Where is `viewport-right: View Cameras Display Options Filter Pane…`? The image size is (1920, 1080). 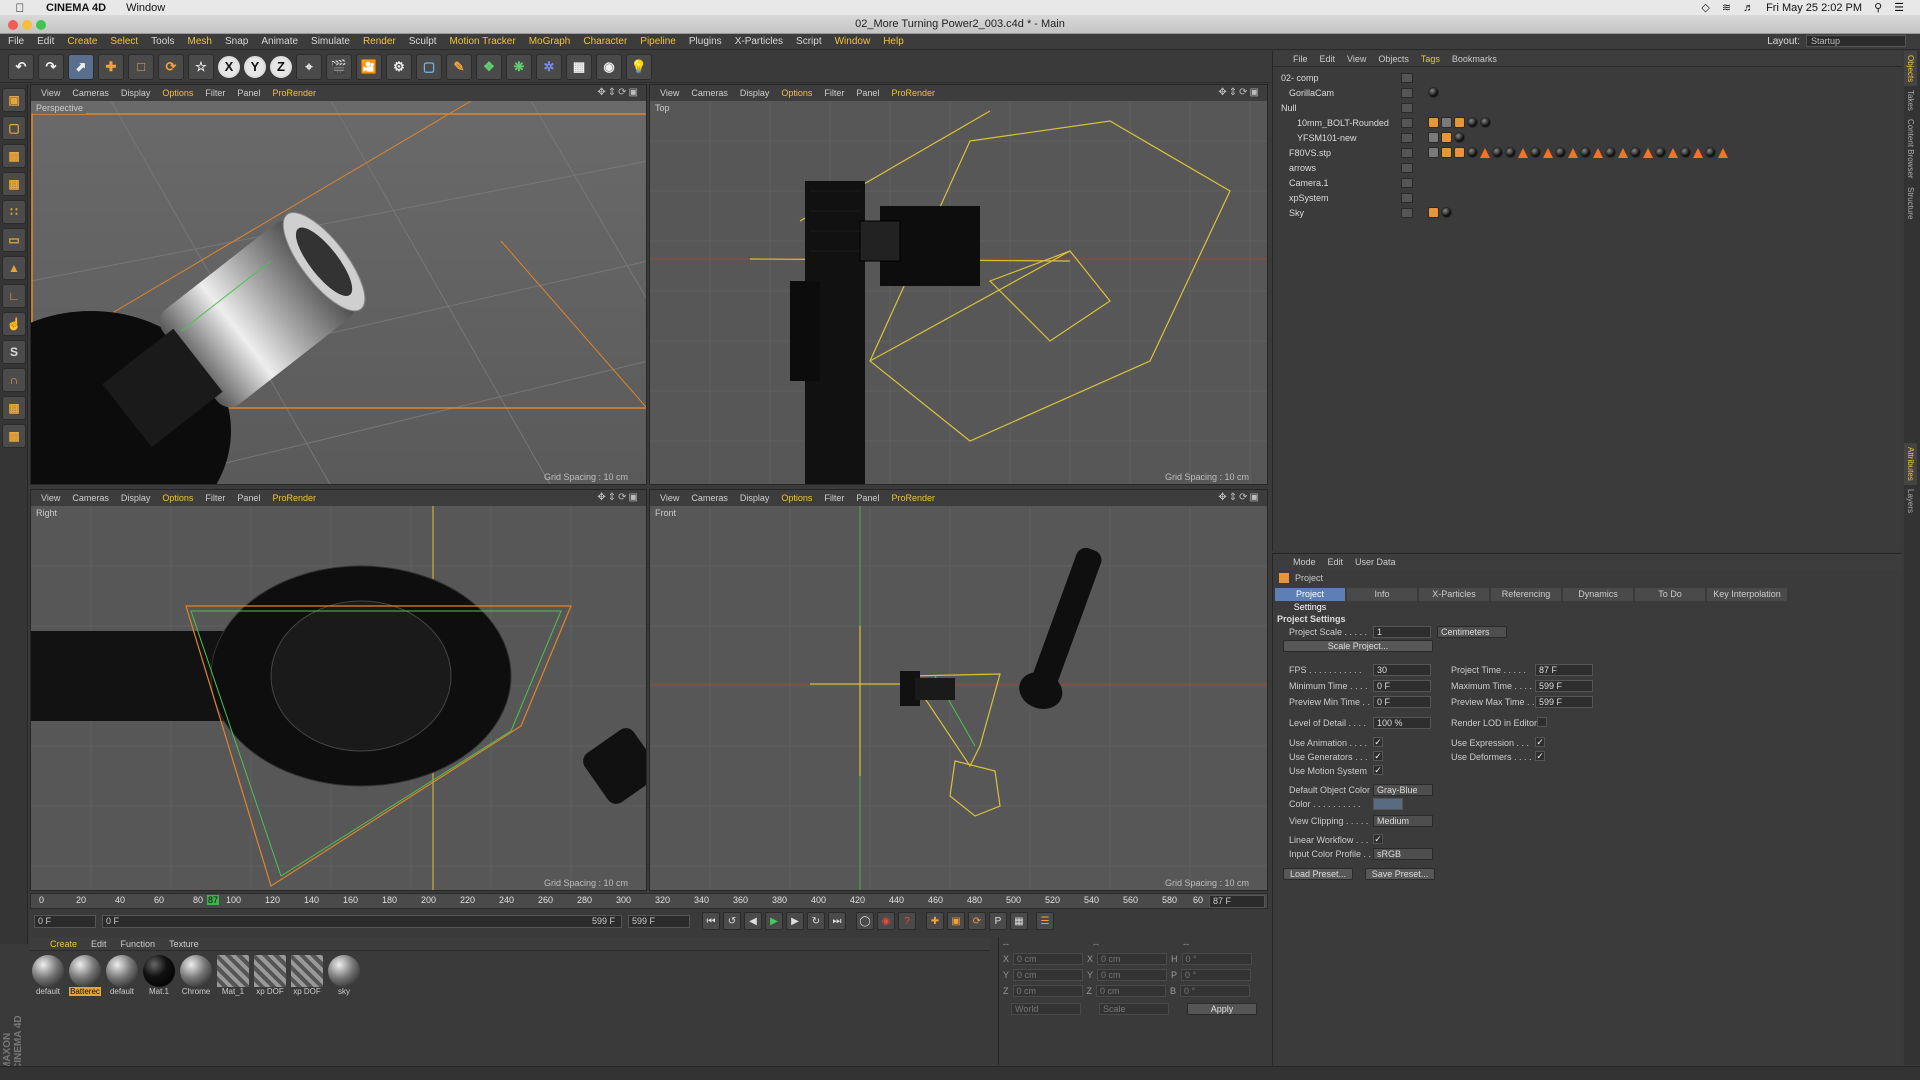
viewport-right: View Cameras Display Options Filter Pane… is located at coordinates (338, 690).